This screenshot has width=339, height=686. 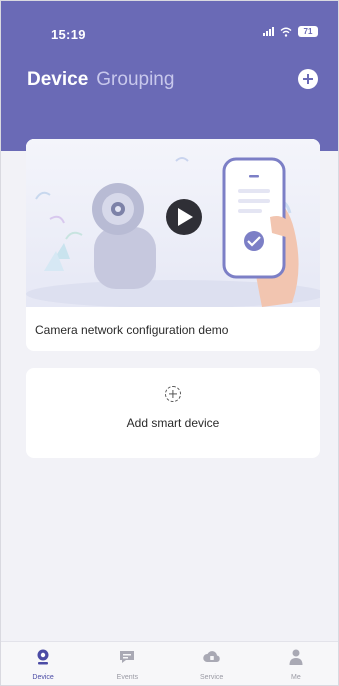 What do you see at coordinates (296, 657) in the screenshot?
I see `person-icon` at bounding box center [296, 657].